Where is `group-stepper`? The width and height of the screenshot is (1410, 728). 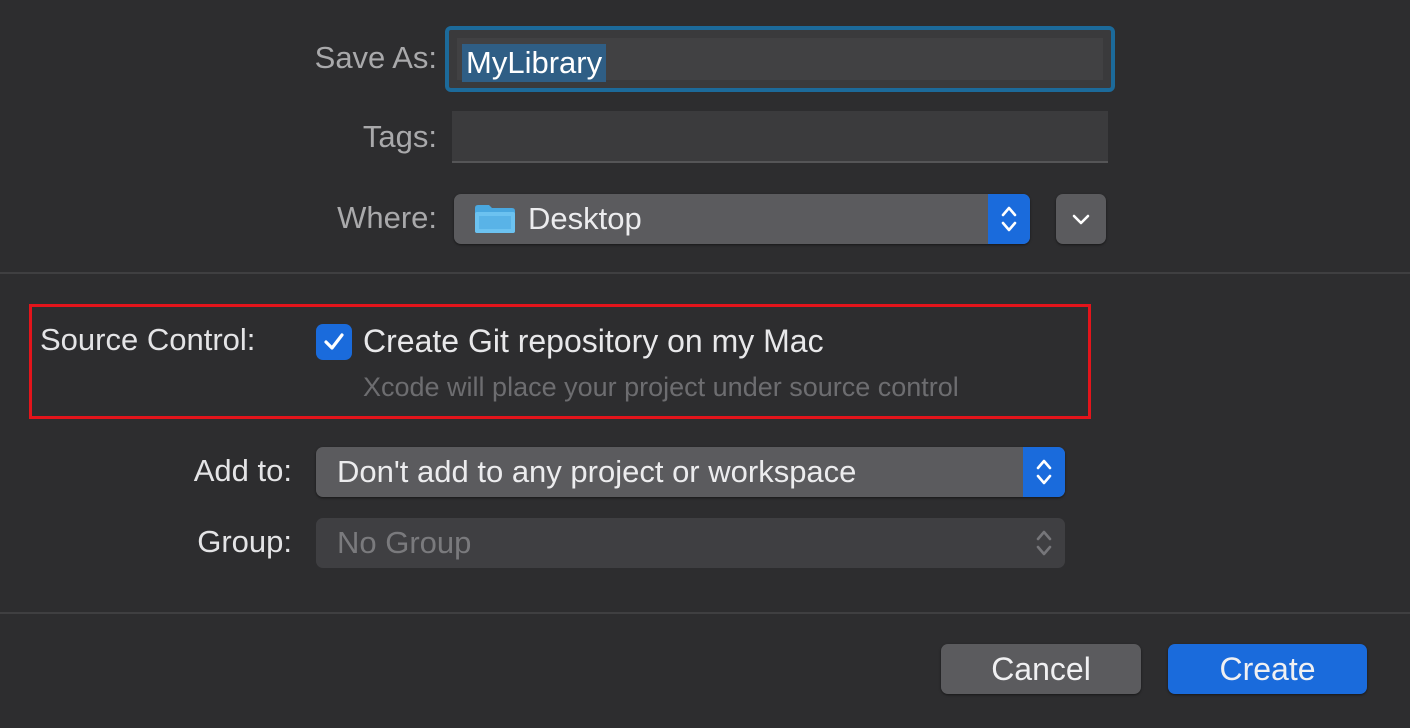
group-stepper is located at coordinates (1044, 543).